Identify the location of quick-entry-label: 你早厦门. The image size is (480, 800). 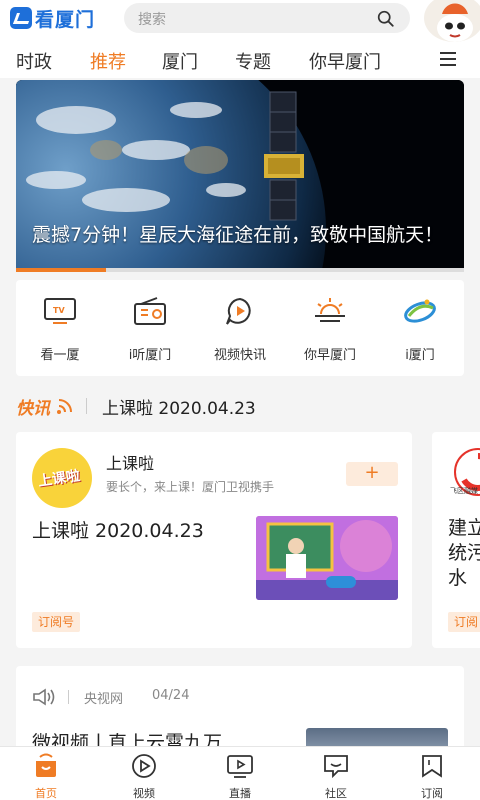
(329, 355).